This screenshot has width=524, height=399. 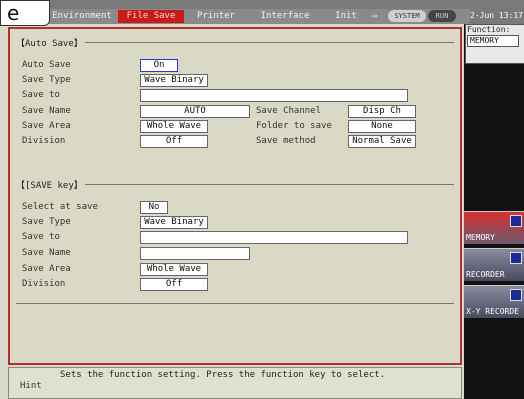 What do you see at coordinates (25, 13) in the screenshot?
I see `screen-title: e` at bounding box center [25, 13].